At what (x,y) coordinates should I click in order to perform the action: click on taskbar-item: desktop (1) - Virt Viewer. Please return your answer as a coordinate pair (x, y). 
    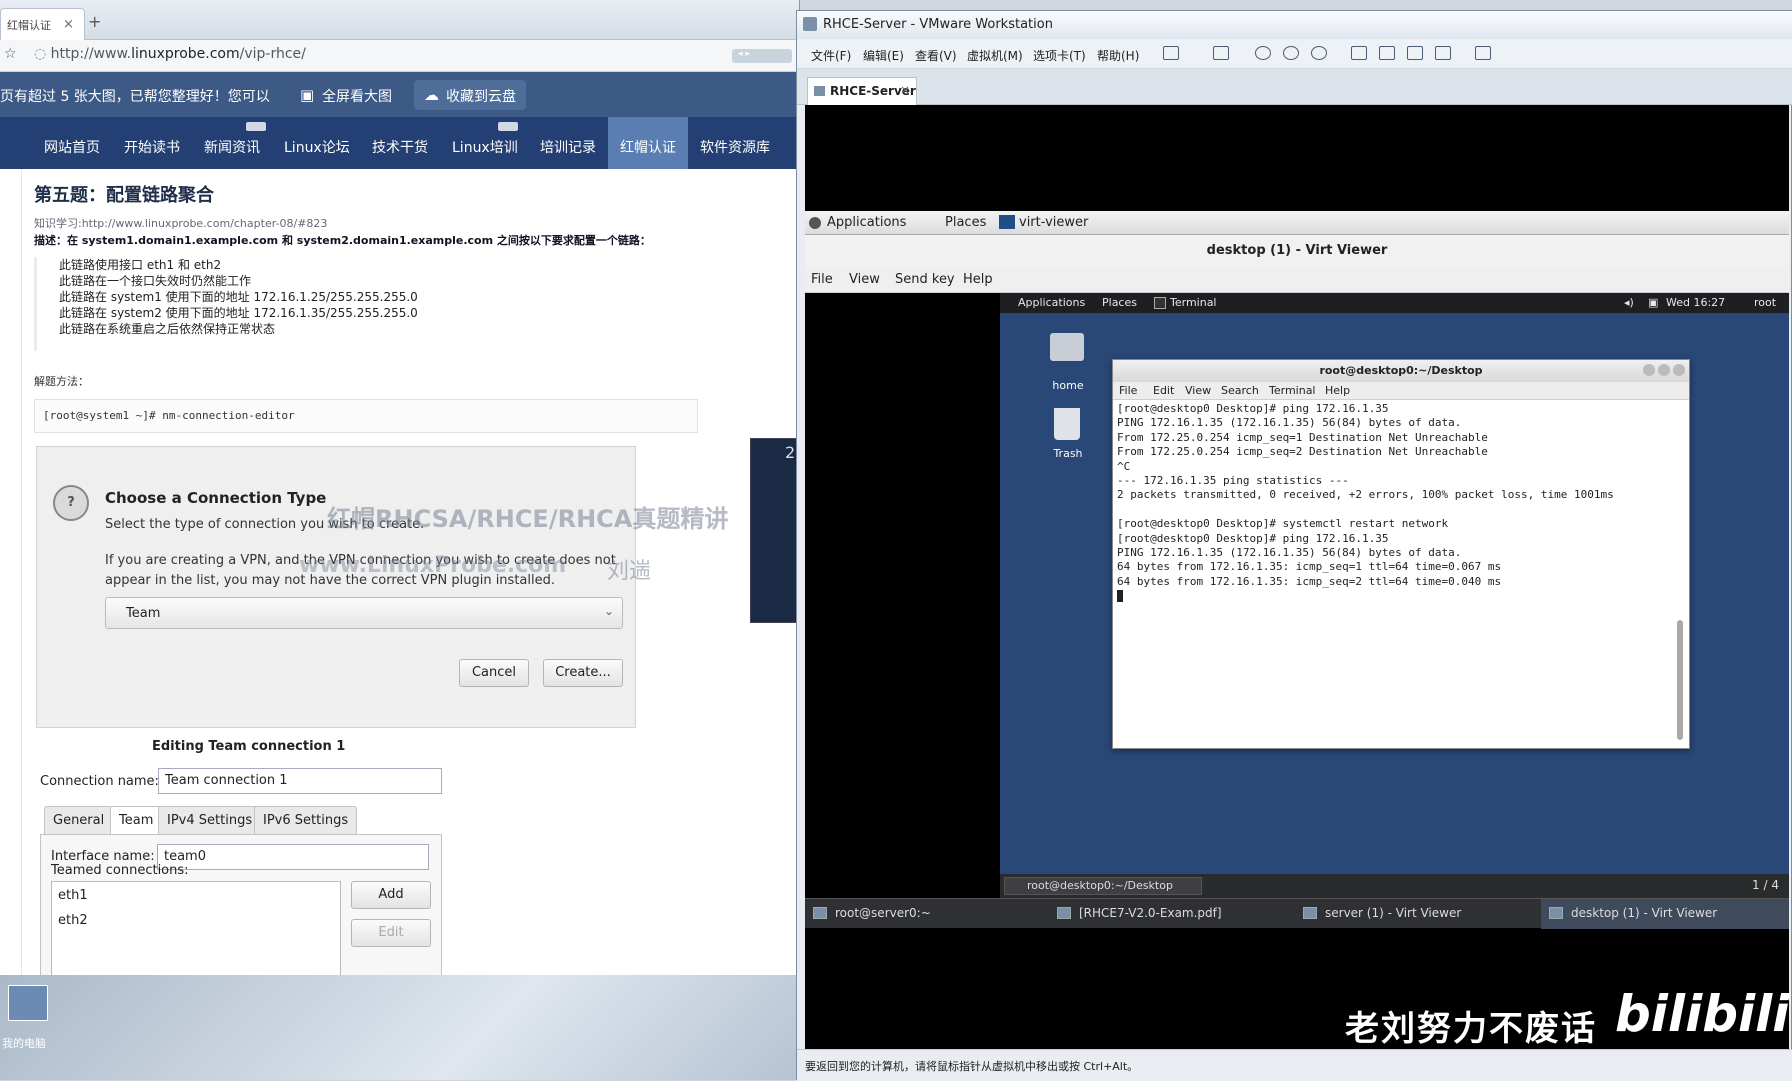
    Looking at the image, I should click on (1665, 914).